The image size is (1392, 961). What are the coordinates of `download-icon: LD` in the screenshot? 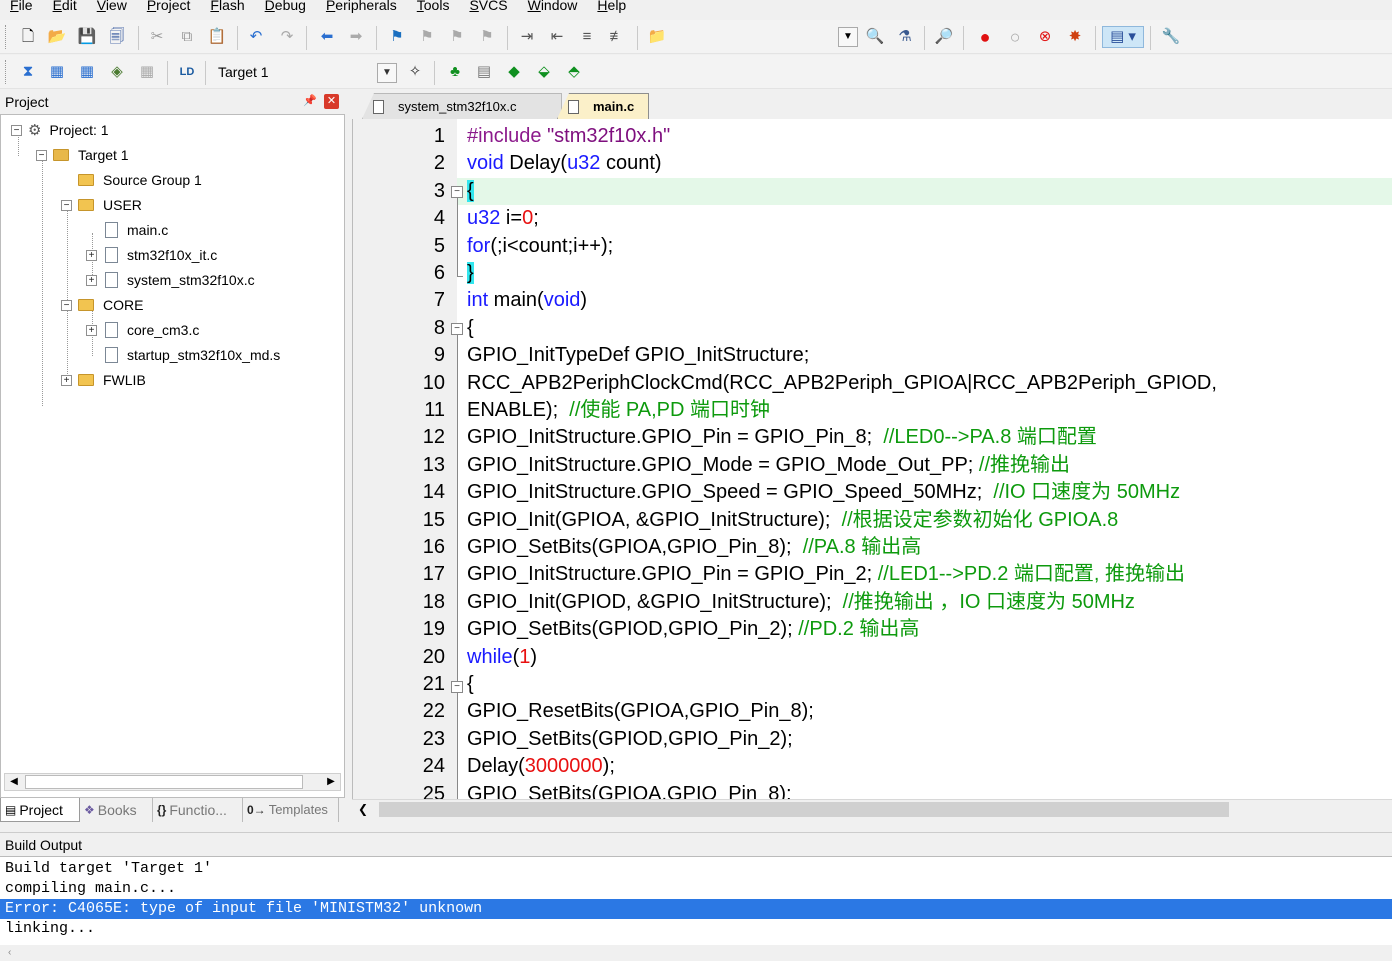 It's located at (187, 72).